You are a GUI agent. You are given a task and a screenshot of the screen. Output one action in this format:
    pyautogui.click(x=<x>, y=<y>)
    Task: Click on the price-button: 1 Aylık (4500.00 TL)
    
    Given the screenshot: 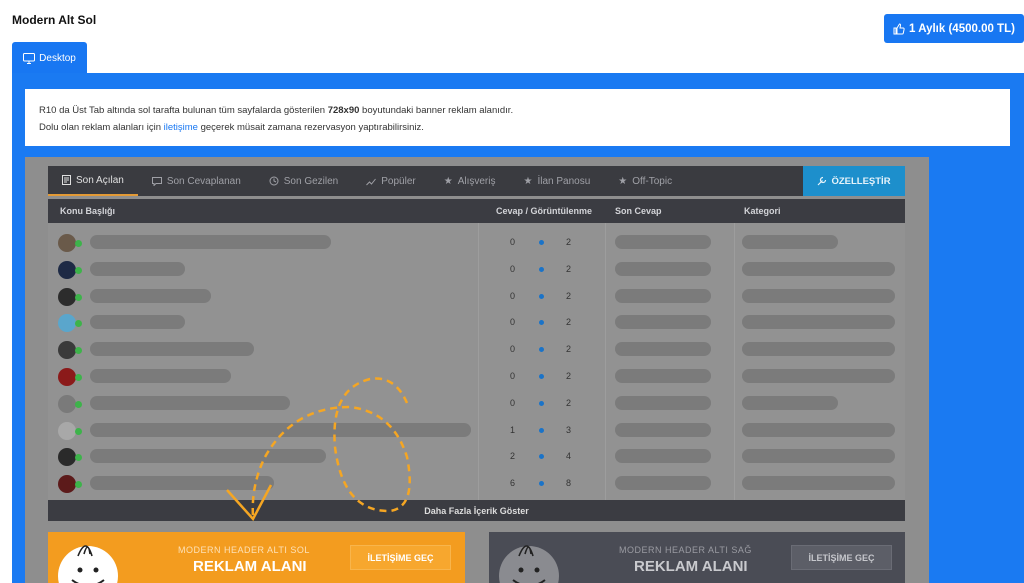 What is the action you would take?
    pyautogui.click(x=954, y=28)
    